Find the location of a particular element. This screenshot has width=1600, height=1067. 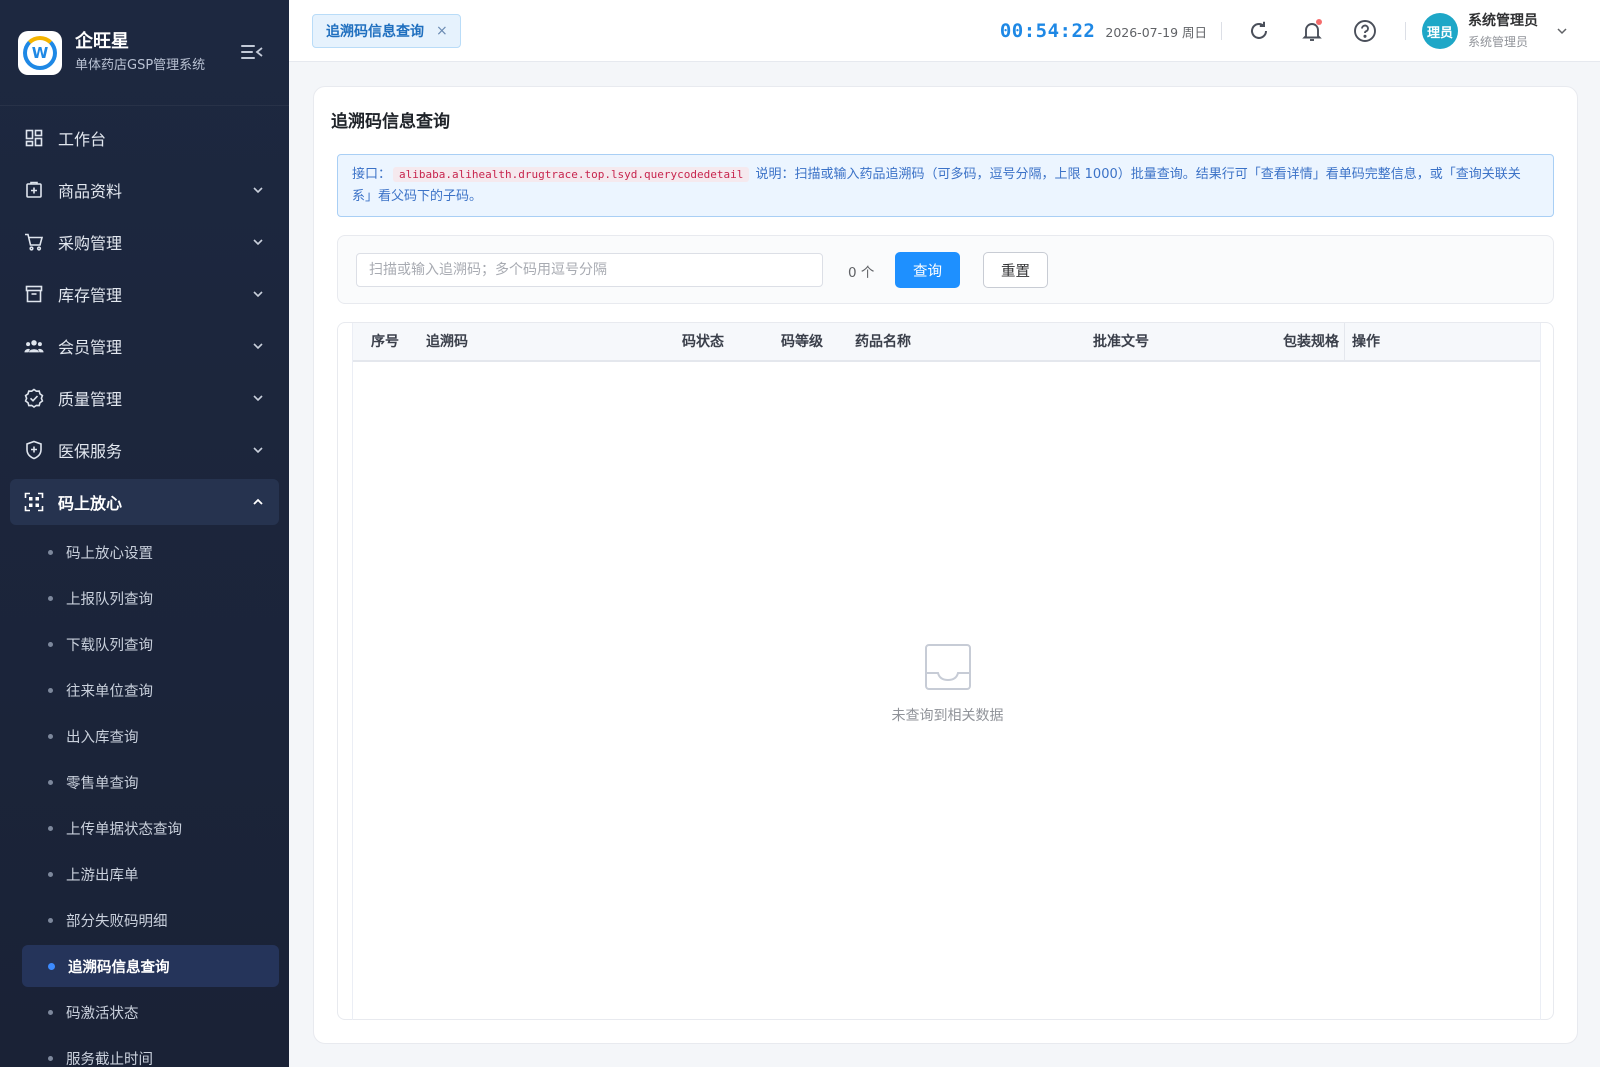

brand-header: W 企旺星 单体药店GSP管理系统 is located at coordinates (144, 53).